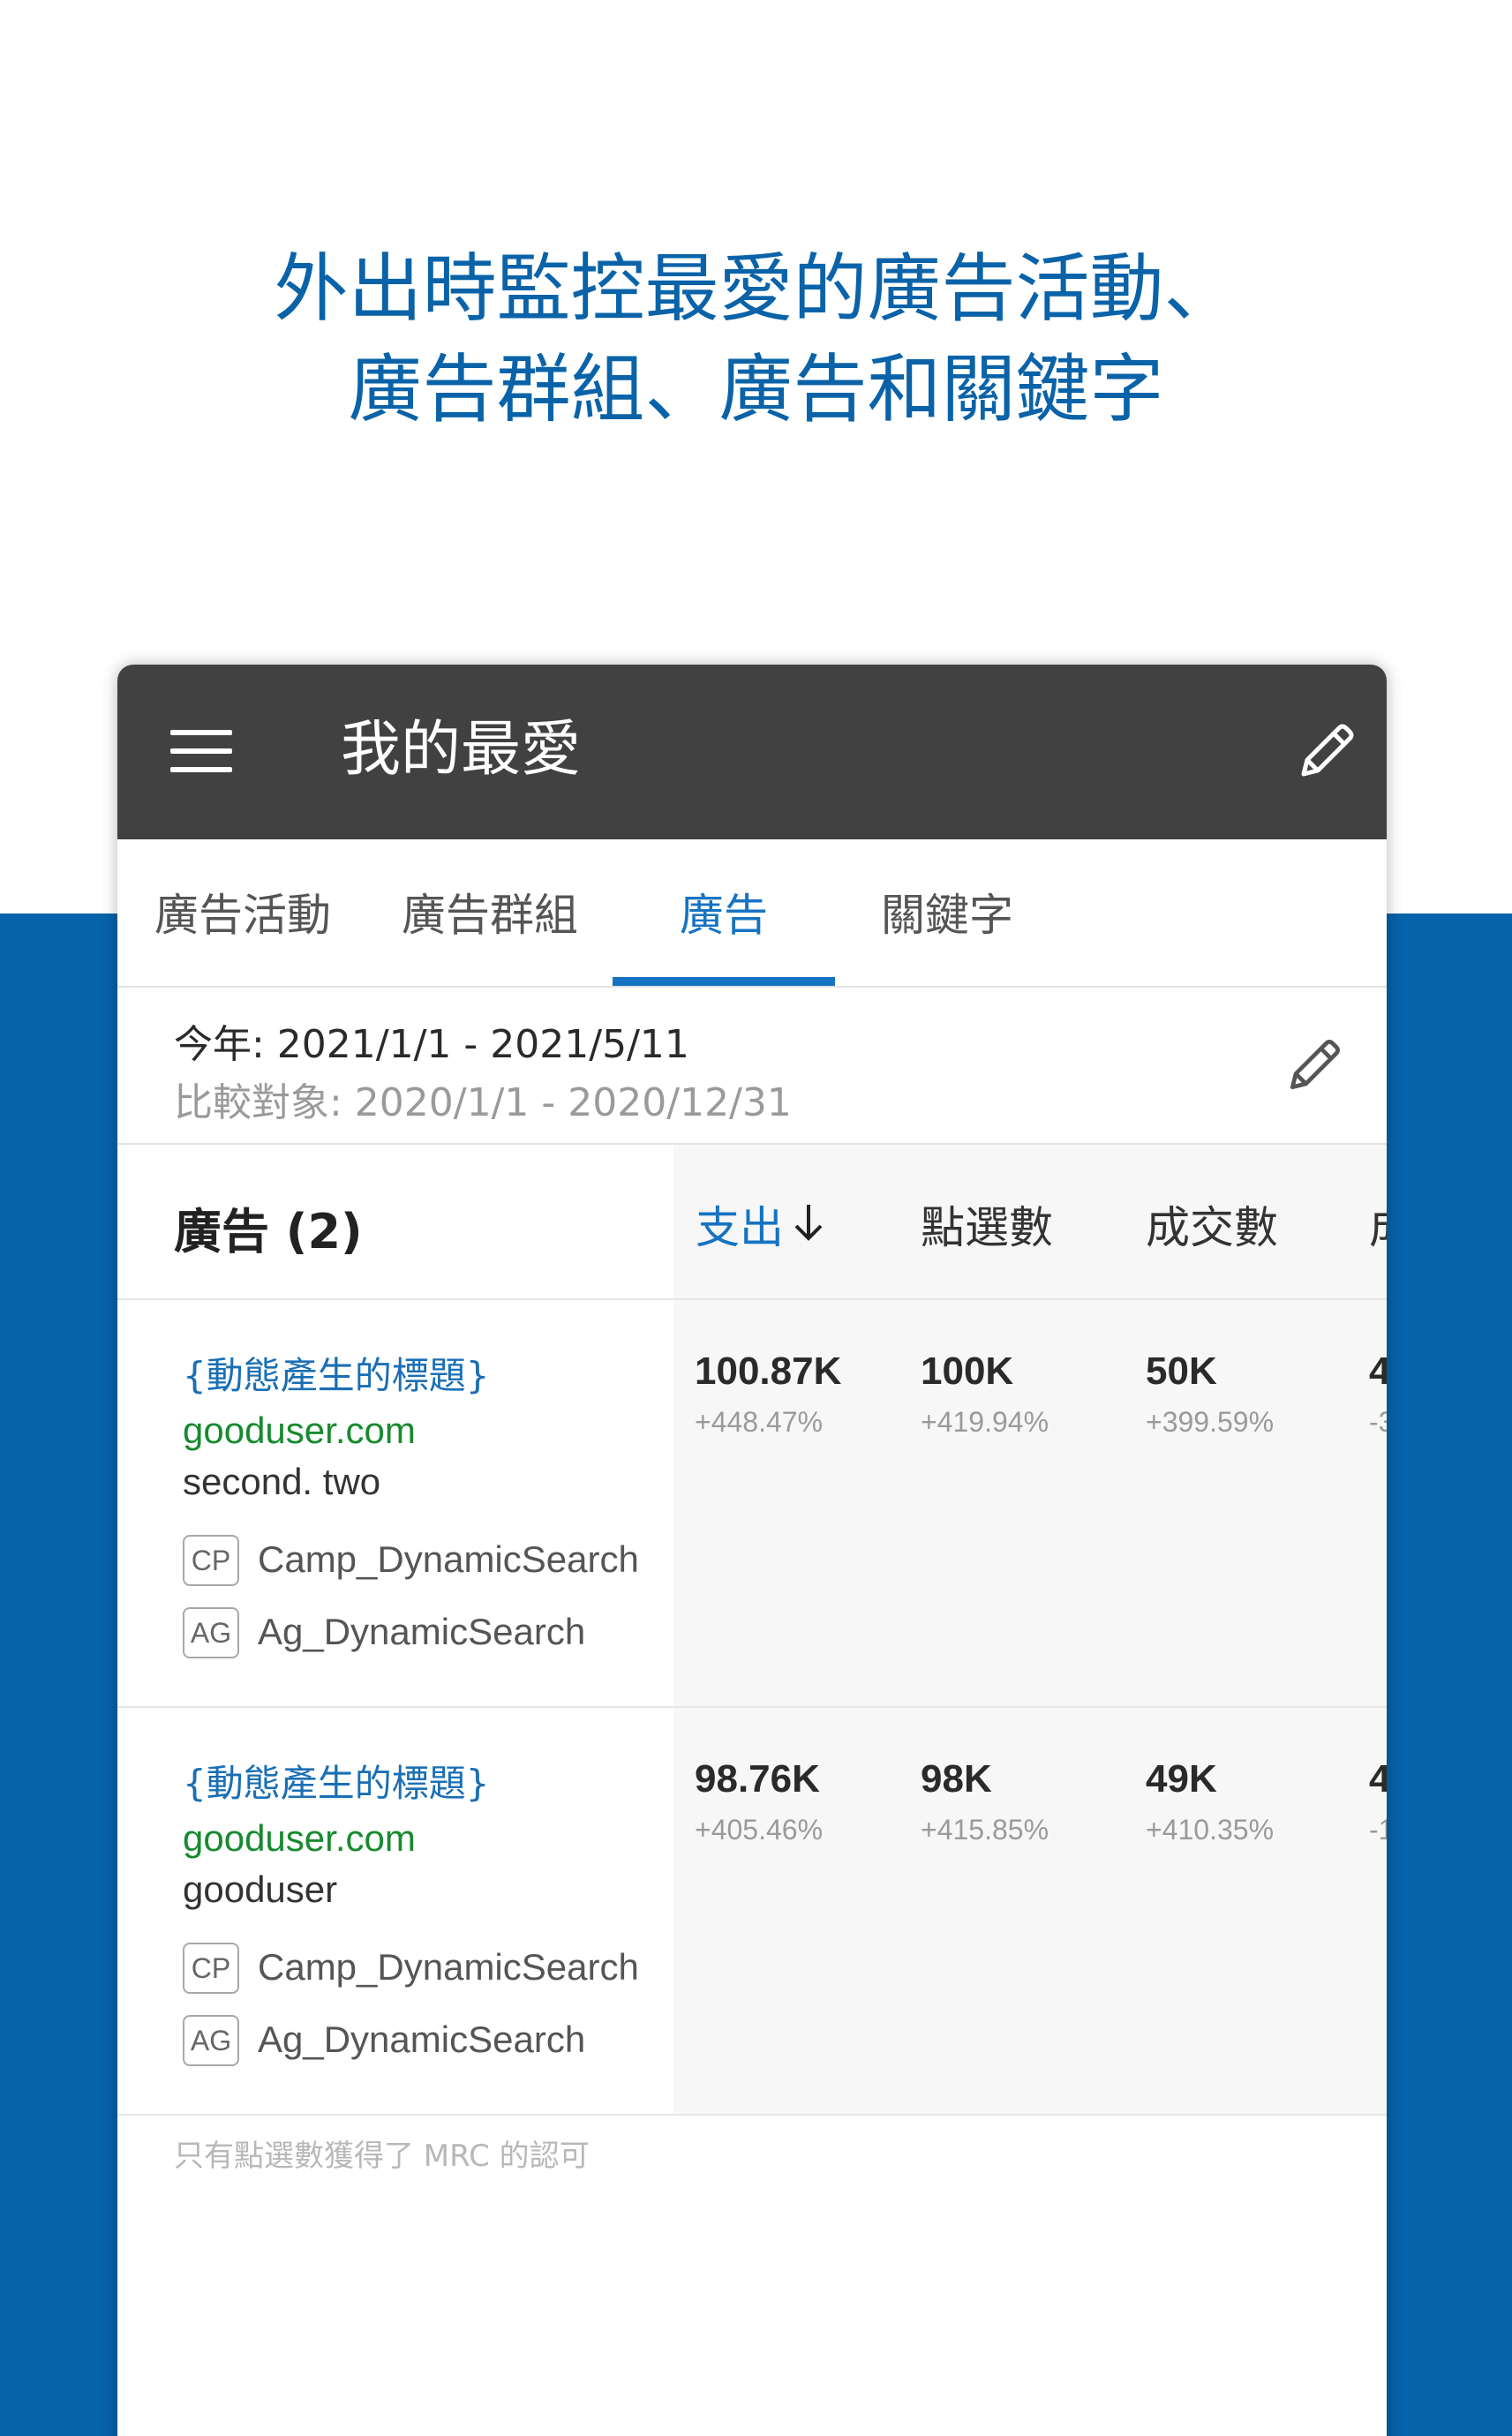  I want to click on headline-line-1: 外出時監控最愛的廣告活動、, so click(756, 288).